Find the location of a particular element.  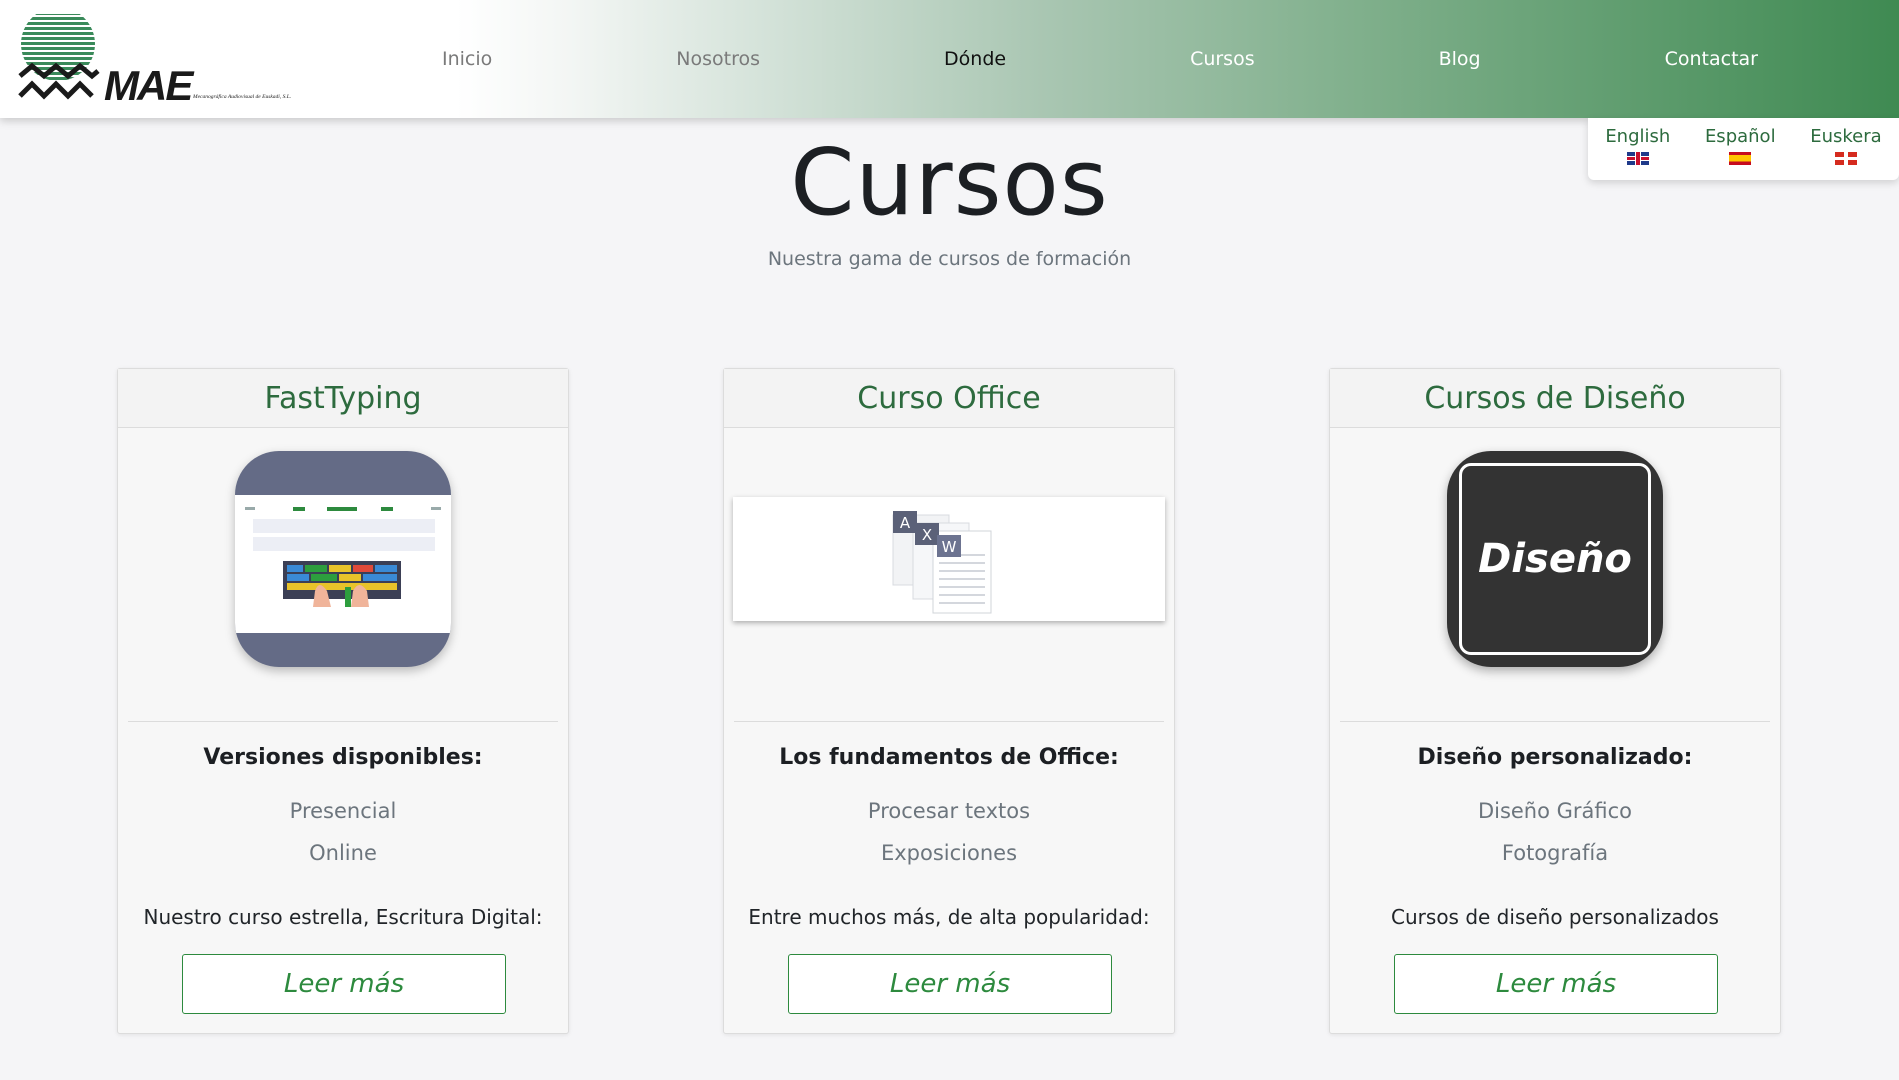

language-selector: English Español Euskera is located at coordinates (1743, 149).